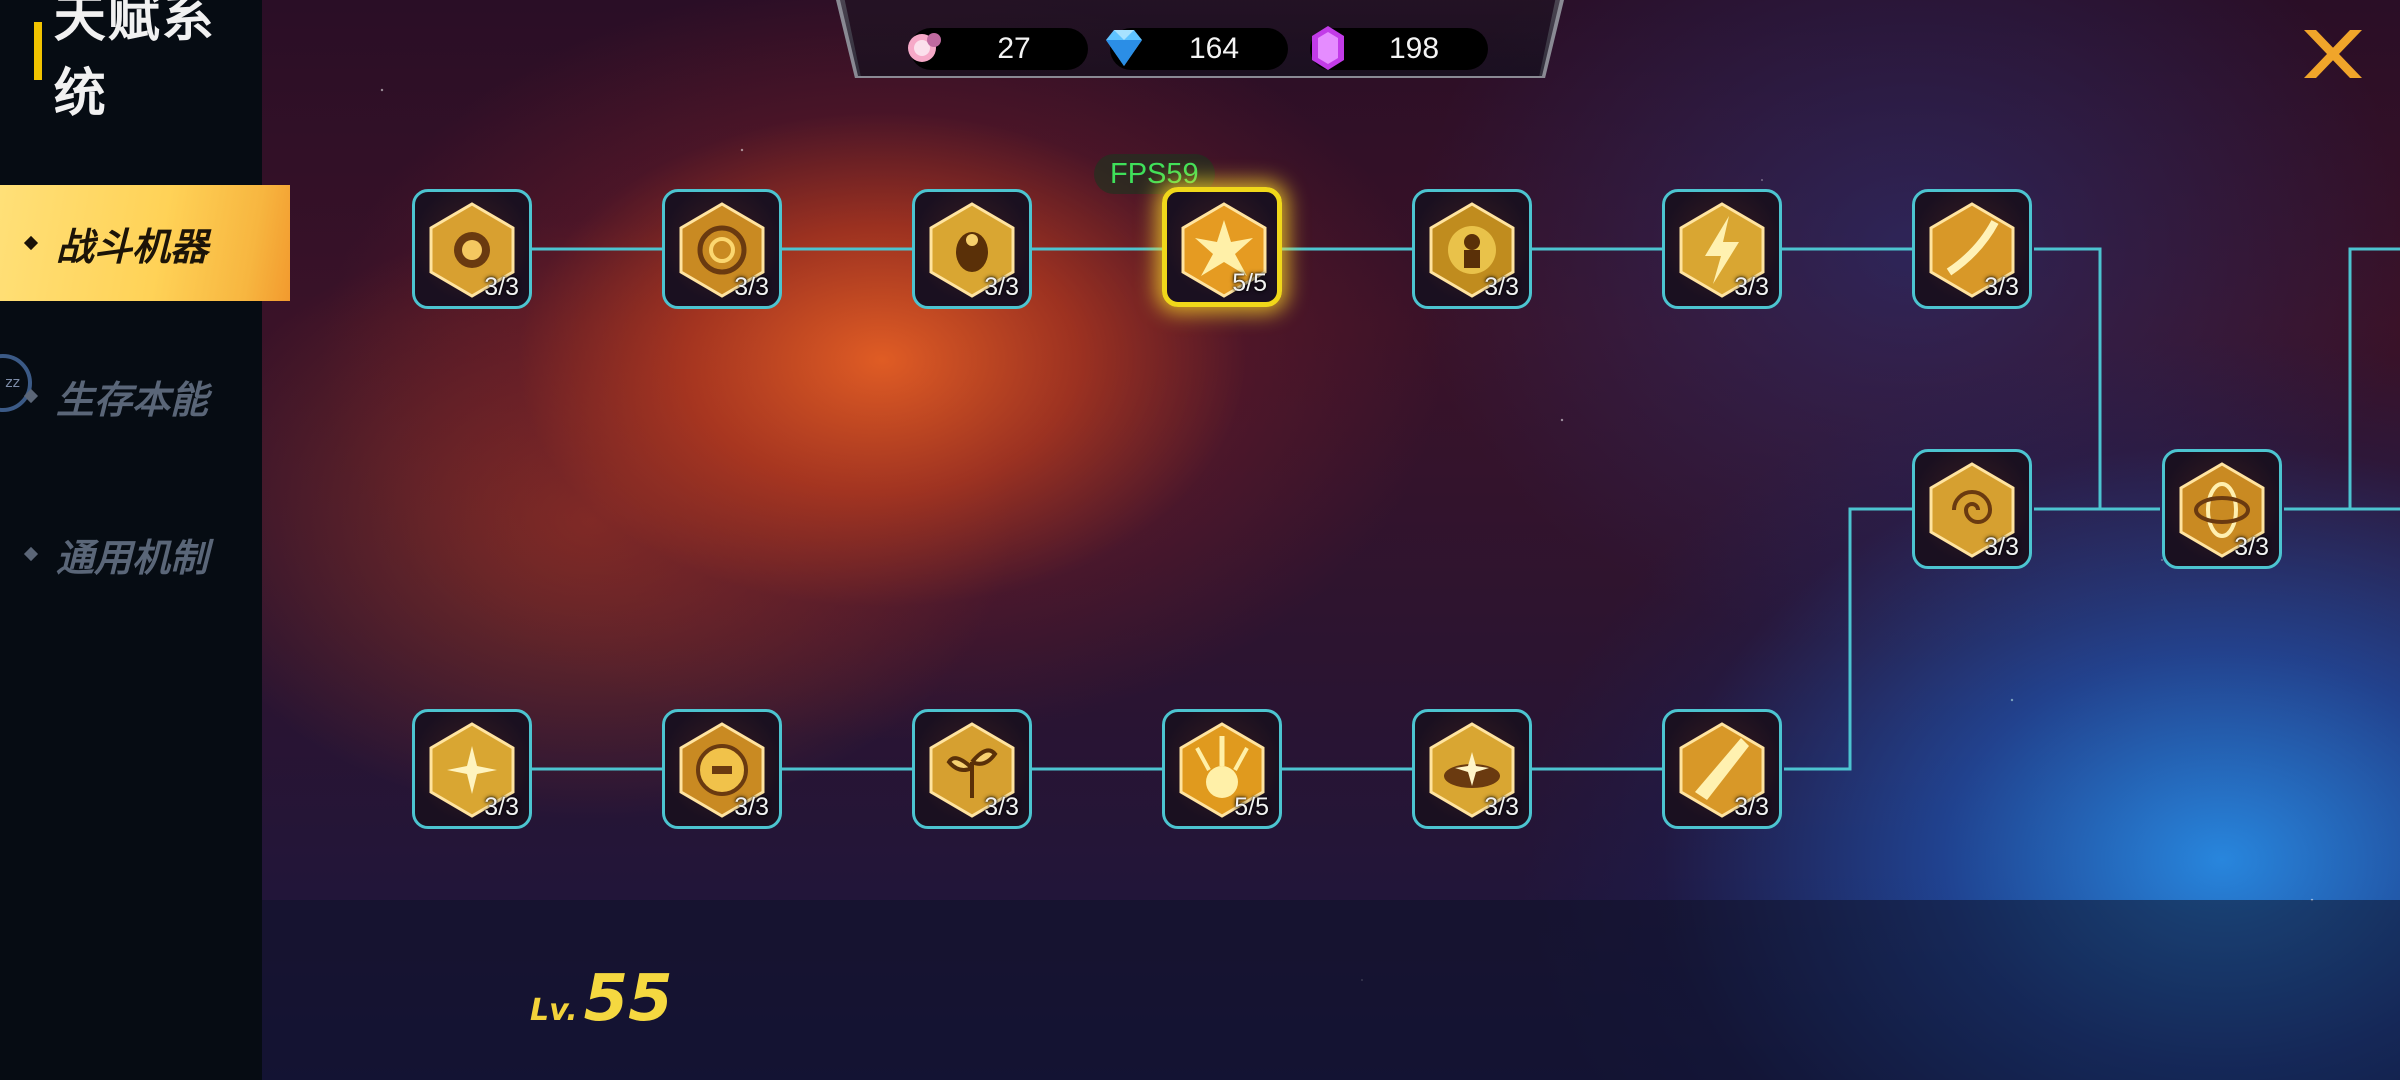  I want to click on purple-crystal-icon, so click(1328, 48).